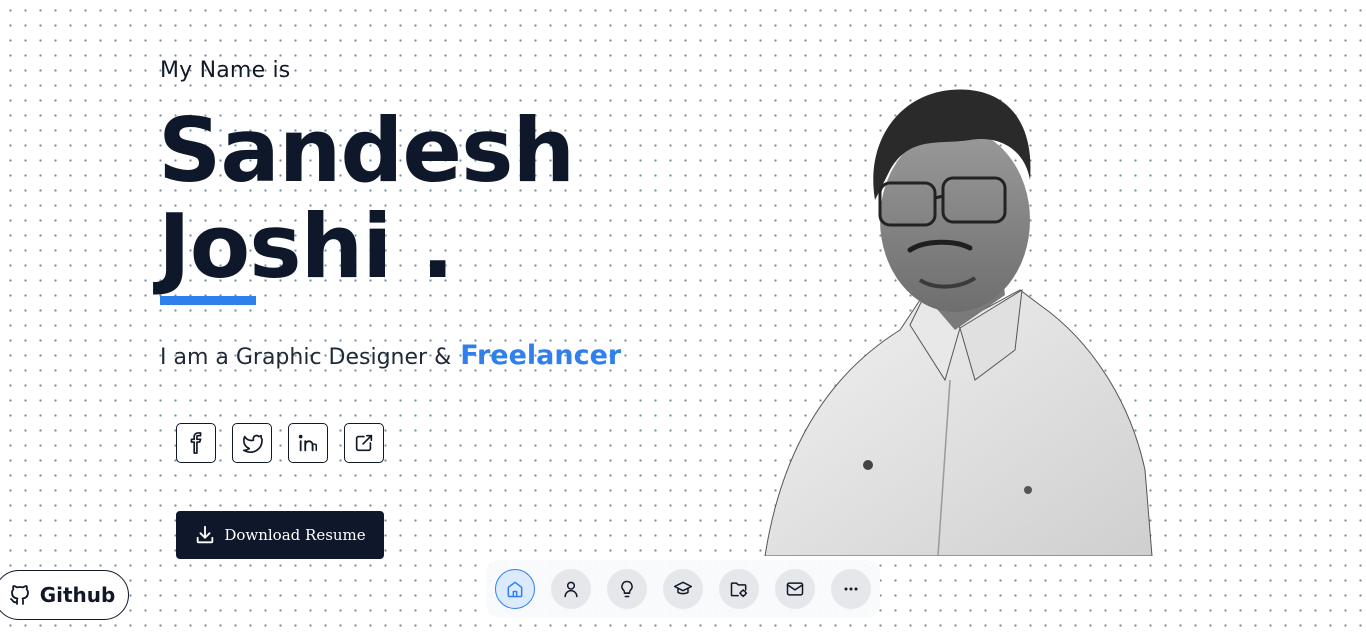 Image resolution: width=1366 pixels, height=639 pixels. Describe the element at coordinates (208, 300) in the screenshot. I see `name-underline` at that location.